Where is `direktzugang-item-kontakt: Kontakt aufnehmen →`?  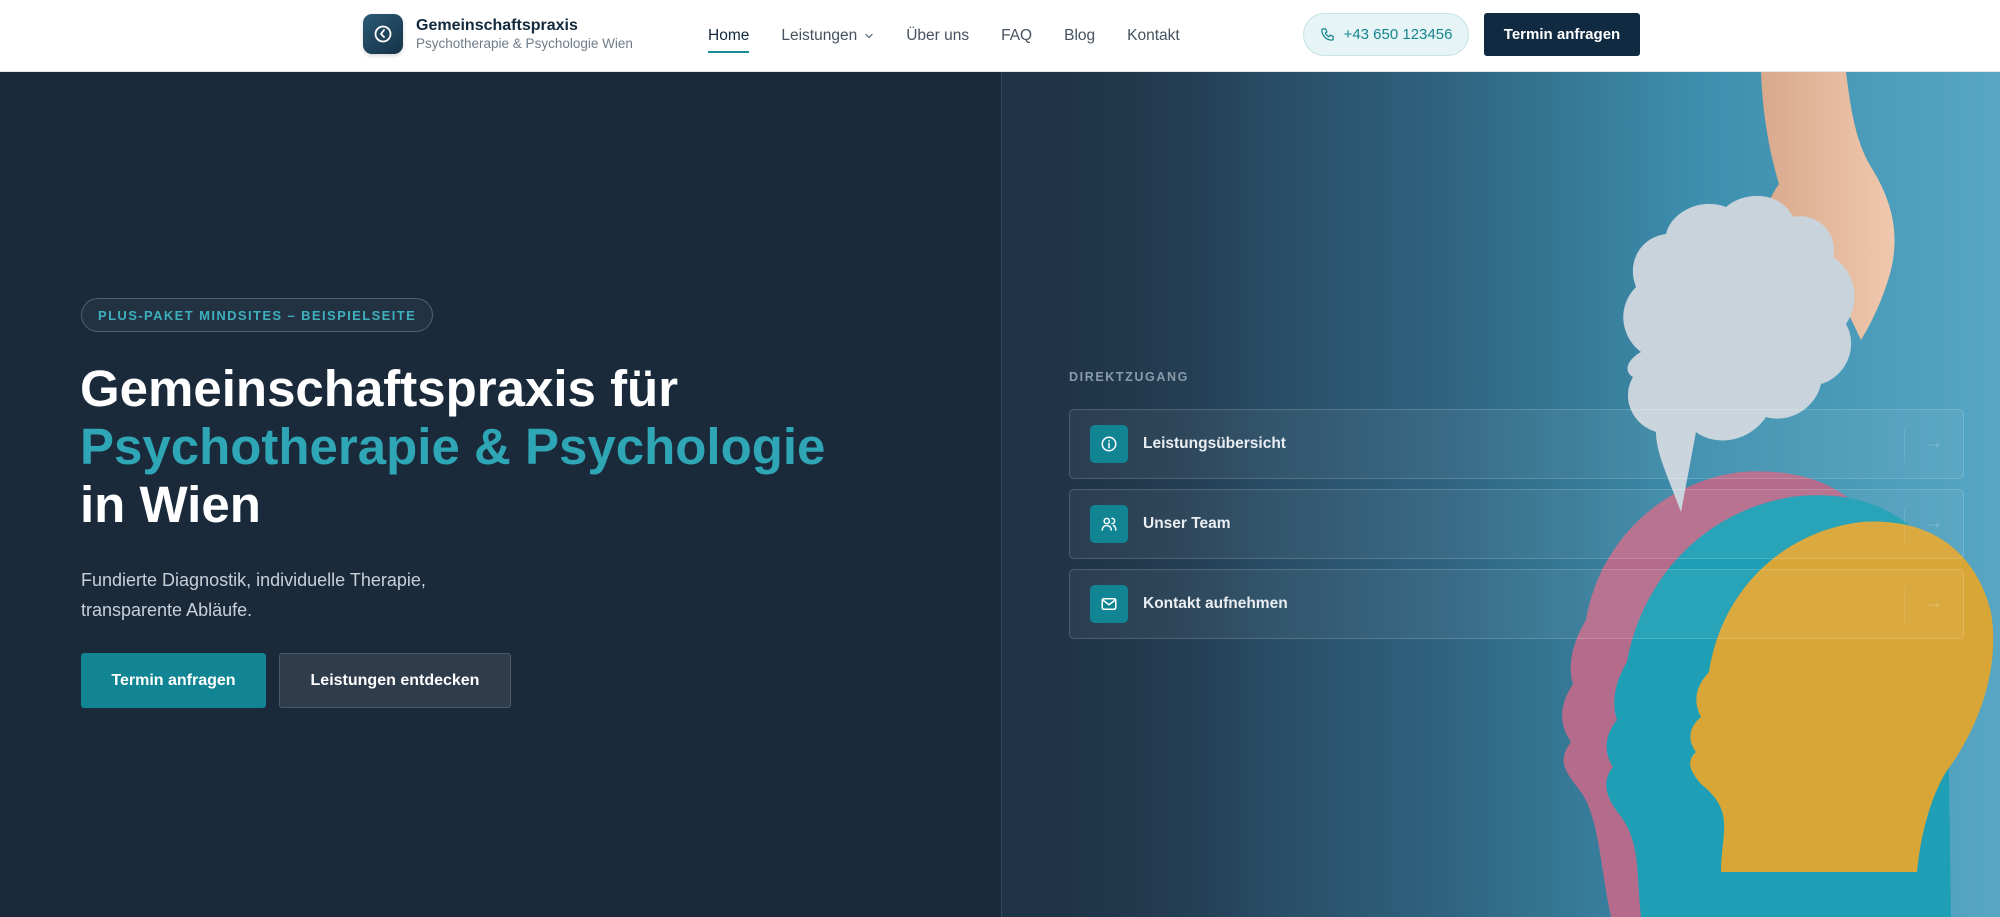
direktzugang-item-kontakt: Kontakt aufnehmen → is located at coordinates (1516, 604).